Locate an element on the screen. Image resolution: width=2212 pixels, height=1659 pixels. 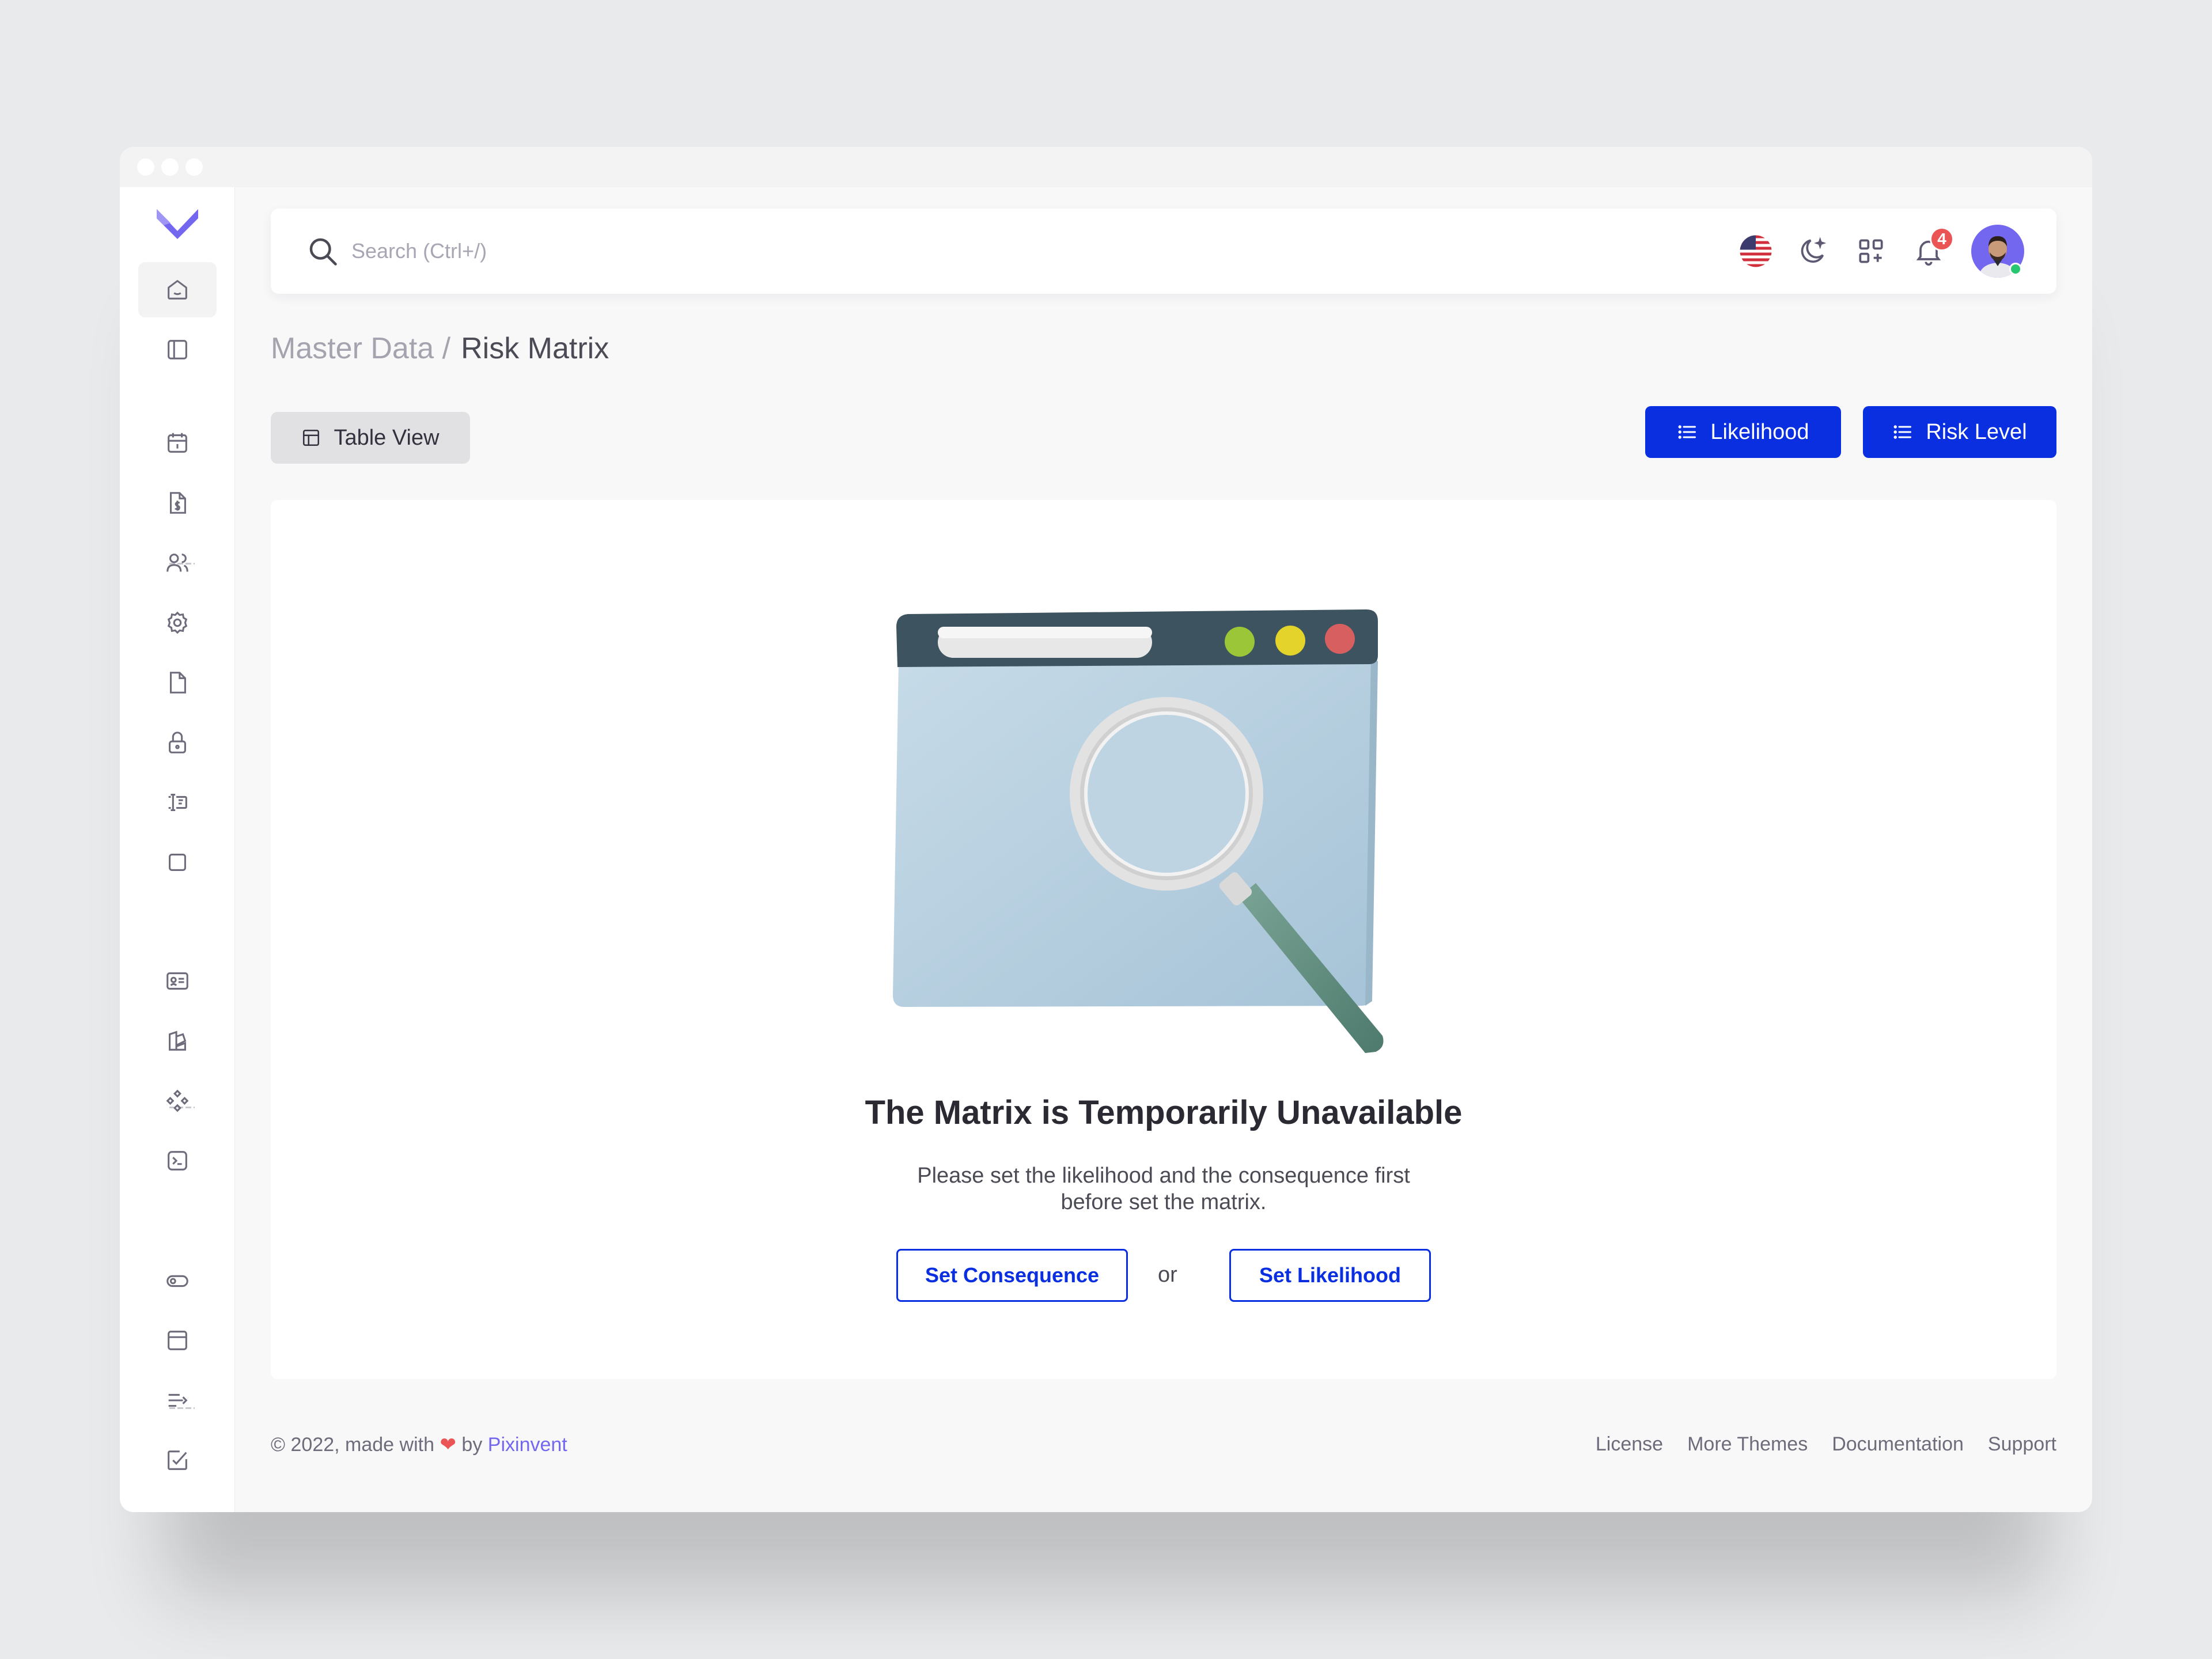
sidebar-item-auth is located at coordinates (177, 742).